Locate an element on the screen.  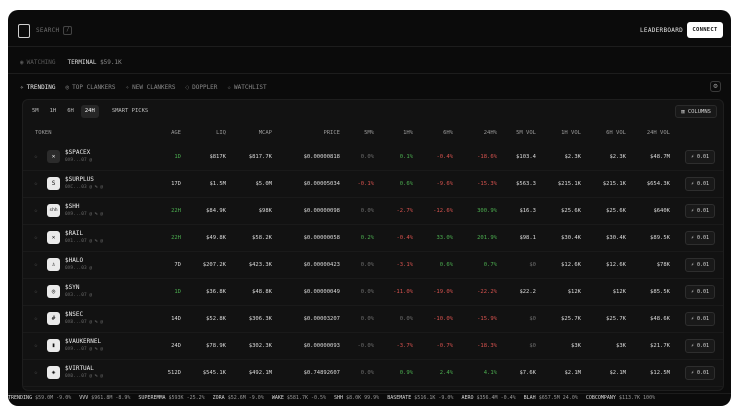
column-header-24h-vol: 24H VOL is located at coordinates (658, 133).